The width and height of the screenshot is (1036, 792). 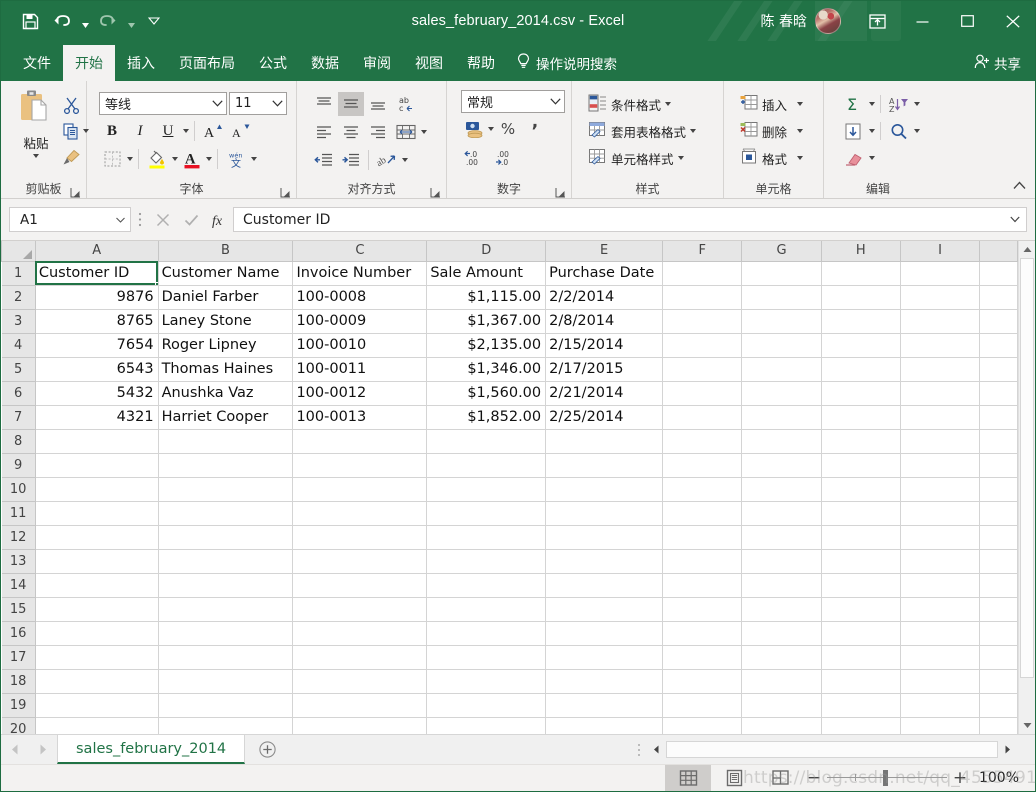 What do you see at coordinates (360, 251) in the screenshot?
I see `column-header-c: C` at bounding box center [360, 251].